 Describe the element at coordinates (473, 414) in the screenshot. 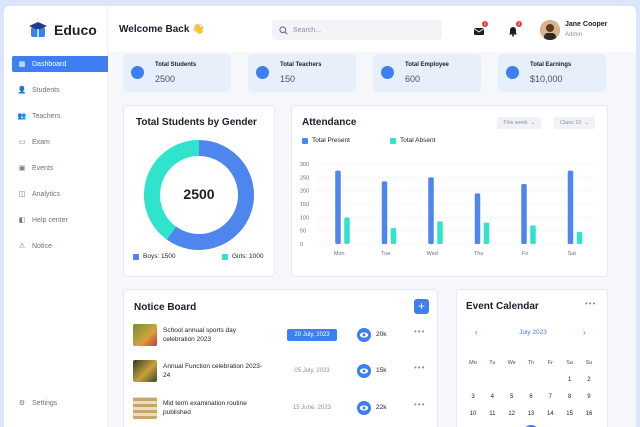

I see `calendar-day: 10` at that location.